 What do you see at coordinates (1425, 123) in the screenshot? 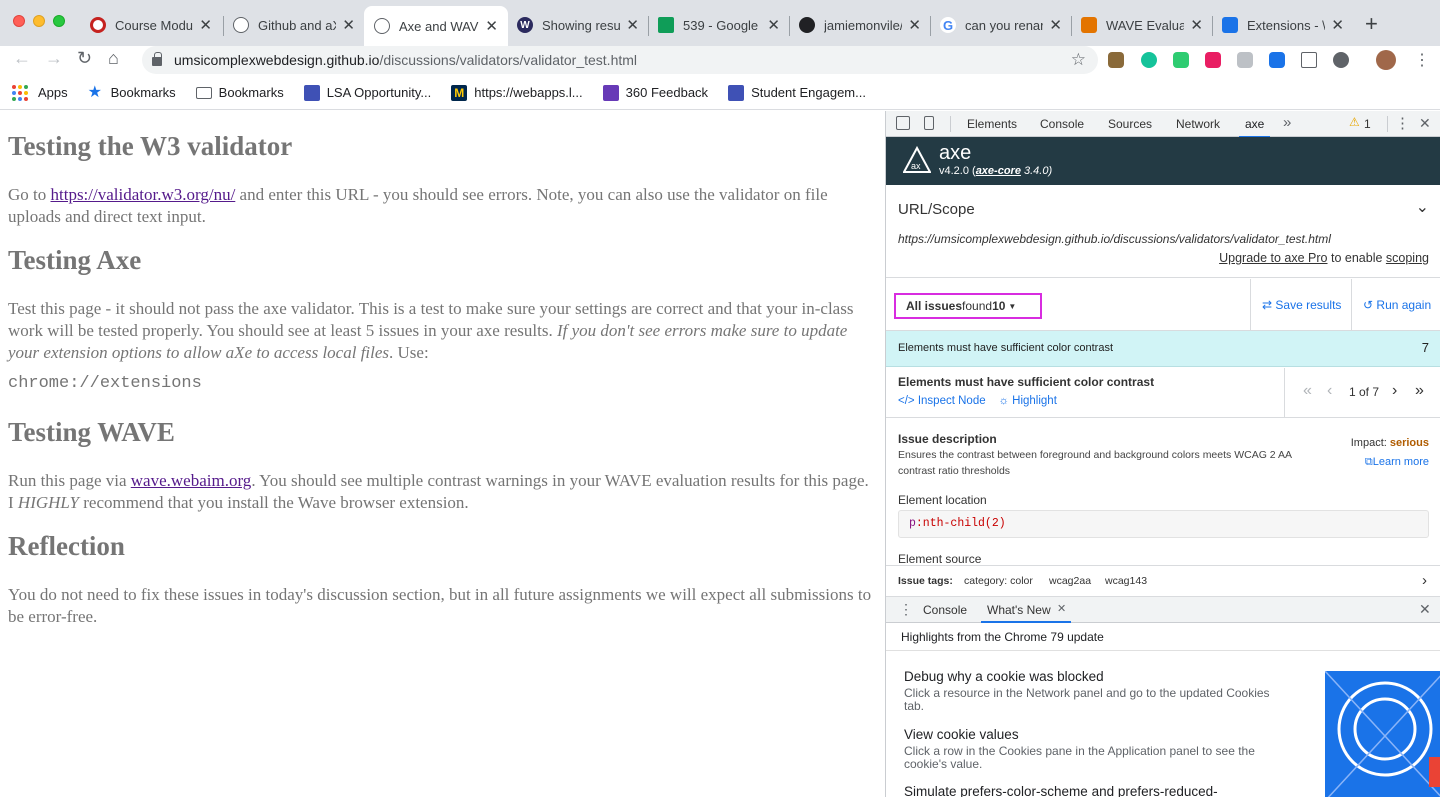
I see `close-devtools-icon: ✕` at bounding box center [1425, 123].